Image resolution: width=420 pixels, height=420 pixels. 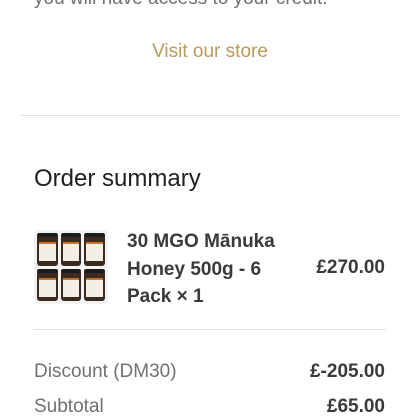 I want to click on product-name: 30 MGO Mānuka Honey 500g - 6 Pack × 1, so click(x=201, y=269).